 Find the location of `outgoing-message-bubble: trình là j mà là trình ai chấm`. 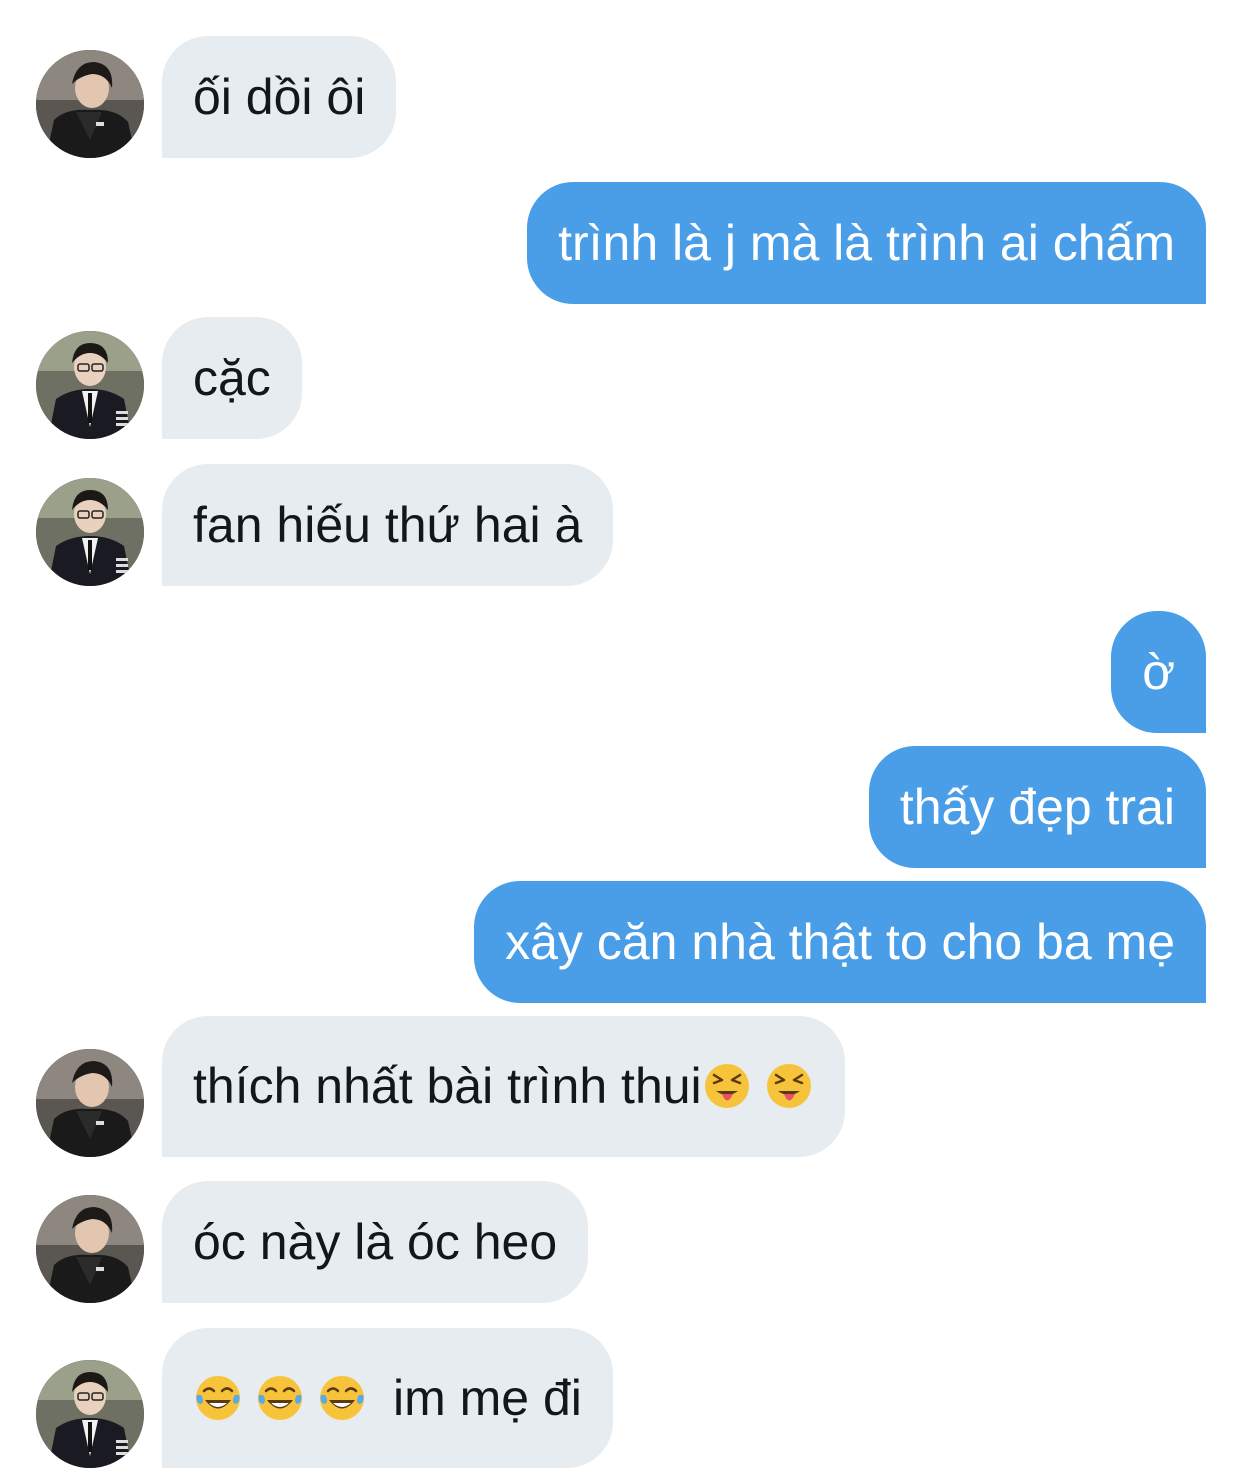

outgoing-message-bubble: trình là j mà là trình ai chấm is located at coordinates (866, 243).